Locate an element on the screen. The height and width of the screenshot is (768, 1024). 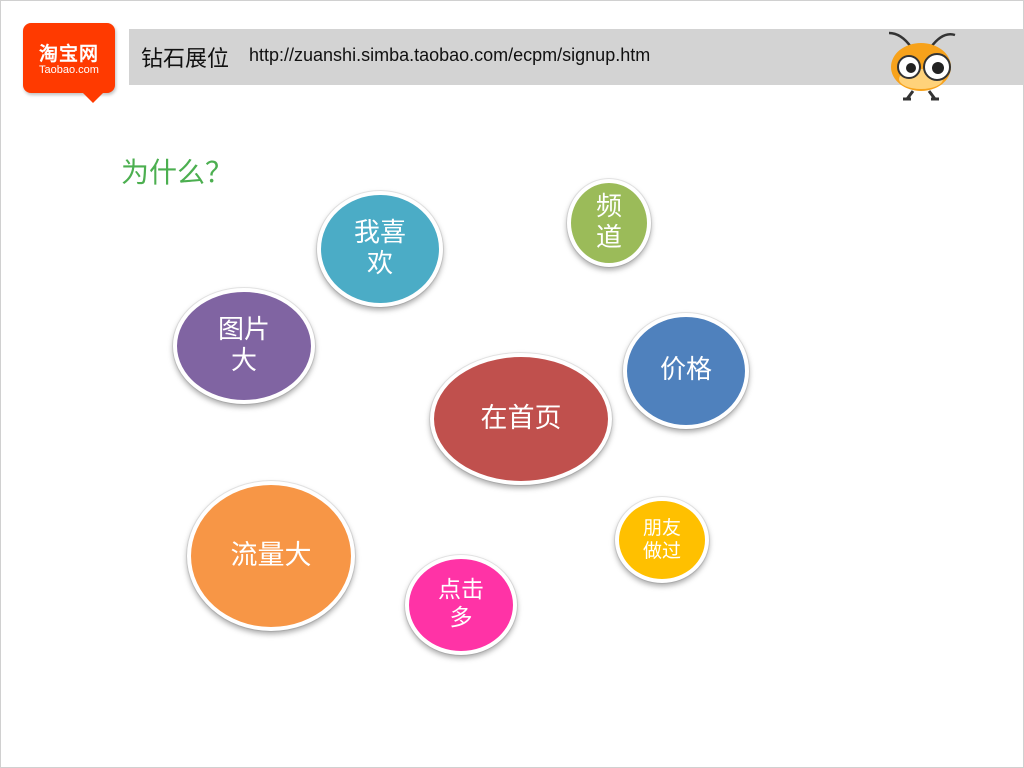
bubble-tupian-label: 图片 大 is located at coordinates (243, 345).